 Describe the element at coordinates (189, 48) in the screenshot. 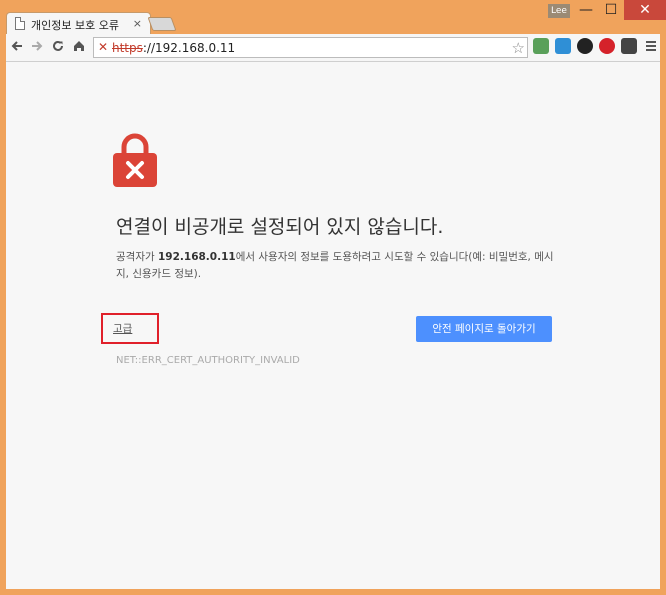

I see `url-host: ://192.168.0.11` at that location.